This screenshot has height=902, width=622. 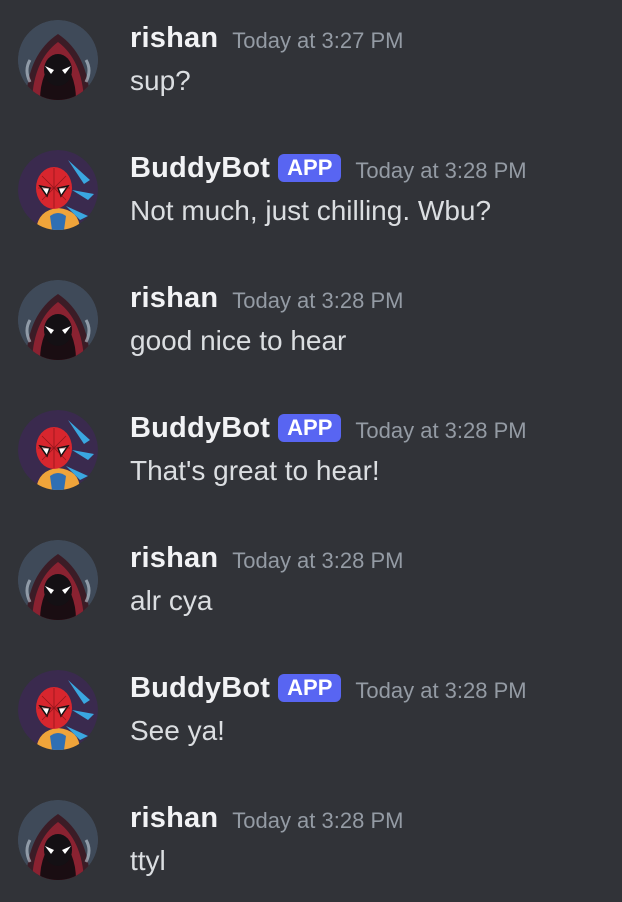 What do you see at coordinates (160, 80) in the screenshot?
I see `message-content: sup?` at bounding box center [160, 80].